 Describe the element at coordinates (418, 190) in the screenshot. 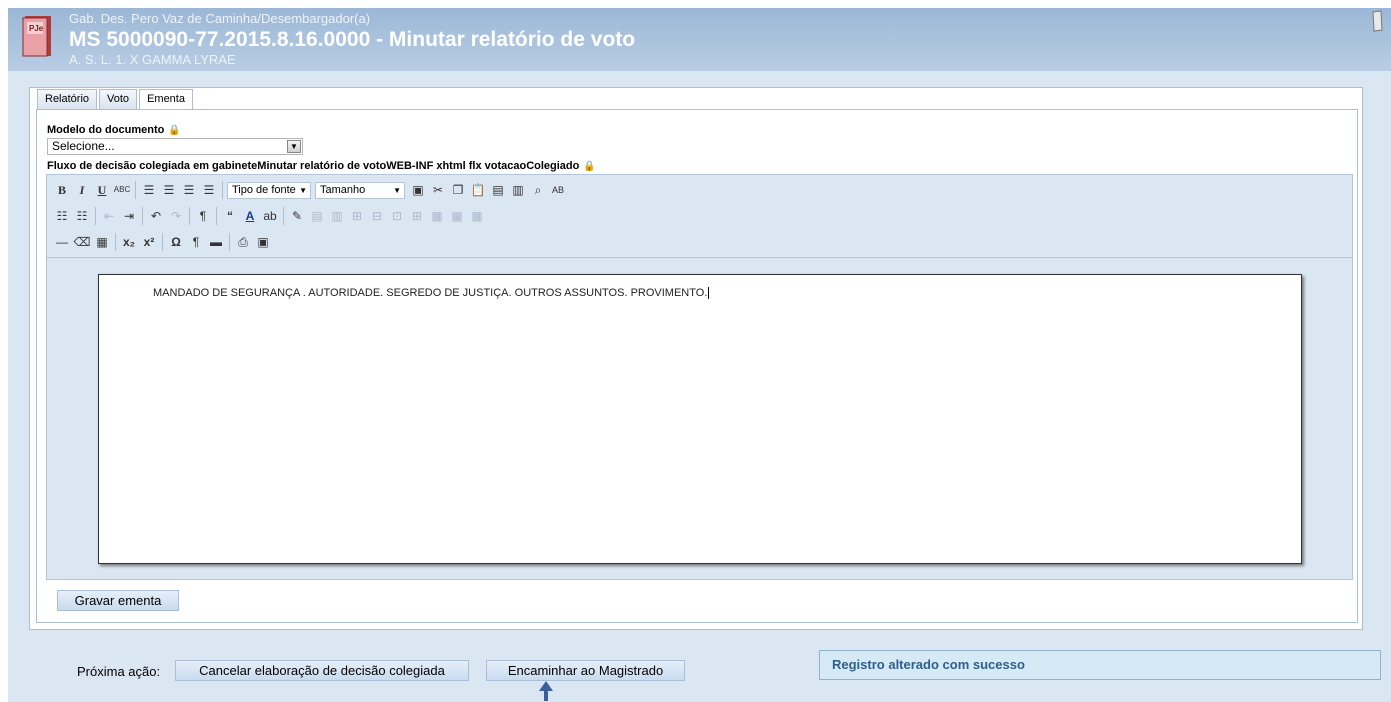

I see `paste-text-icon: ▣` at that location.